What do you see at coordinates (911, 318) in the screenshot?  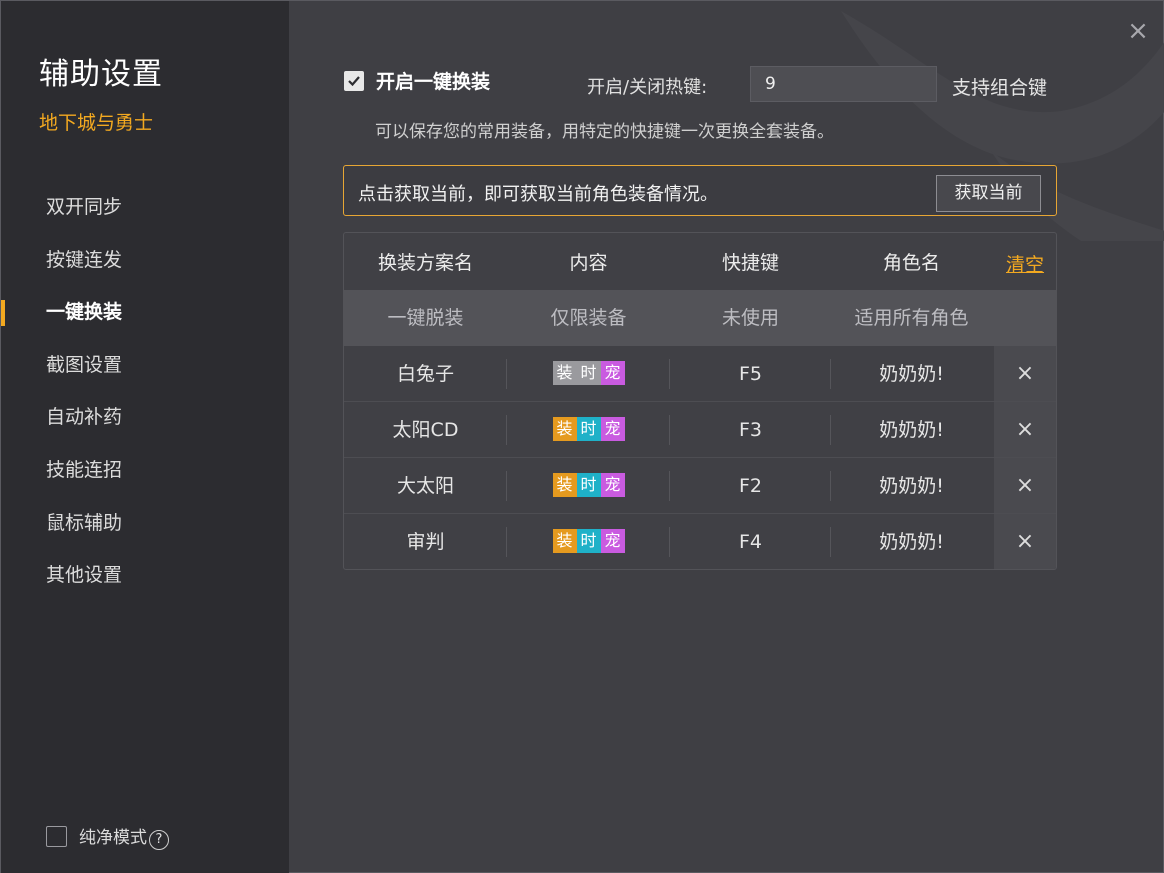 I see `cell-role: 适用所有角色` at bounding box center [911, 318].